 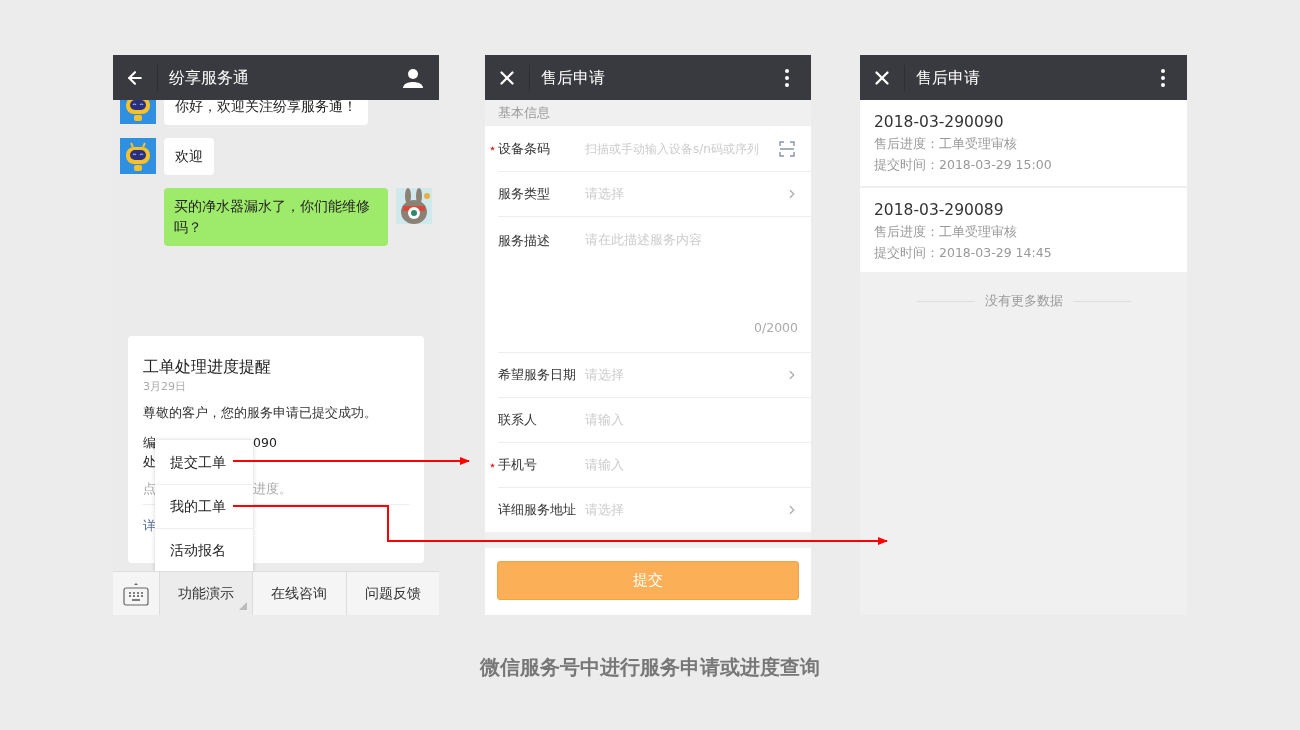 I want to click on menu-tab: 问题反馈, so click(x=392, y=593).